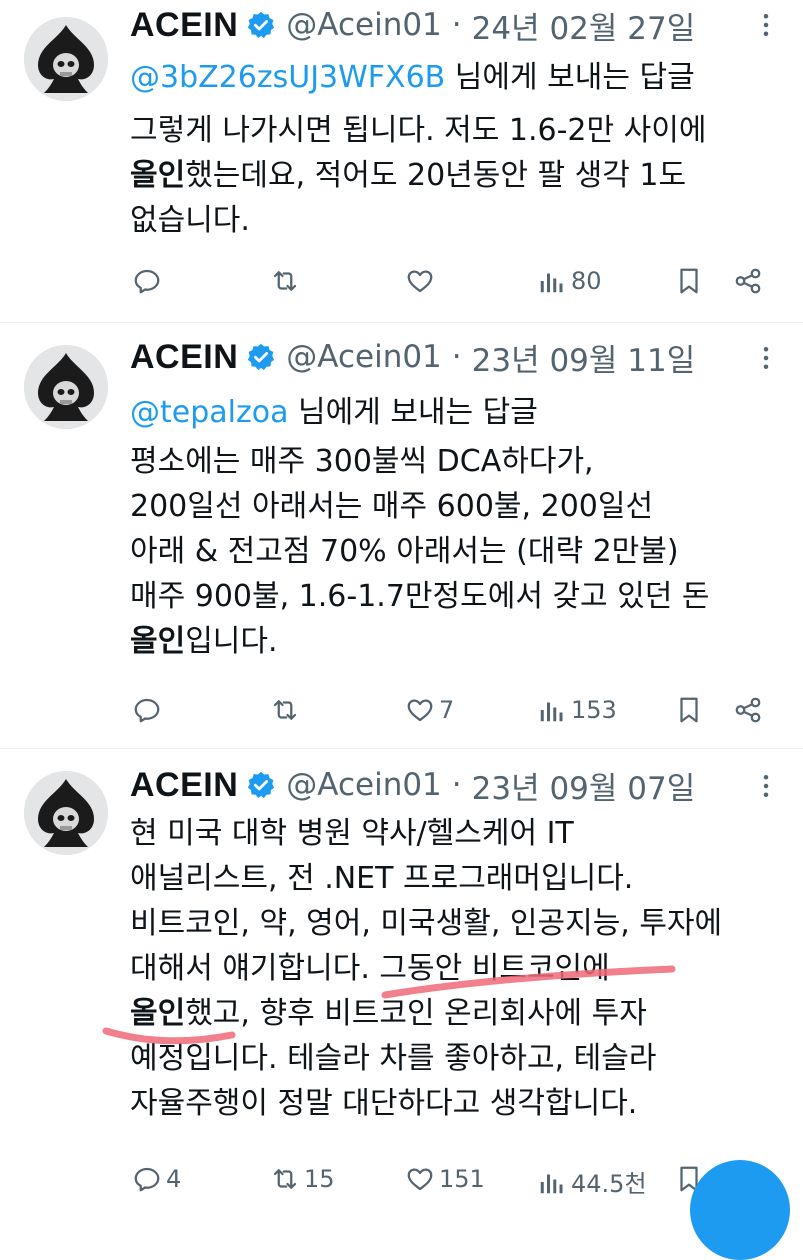 This screenshot has height=1260, width=803. I want to click on views-count: 153, so click(594, 710).